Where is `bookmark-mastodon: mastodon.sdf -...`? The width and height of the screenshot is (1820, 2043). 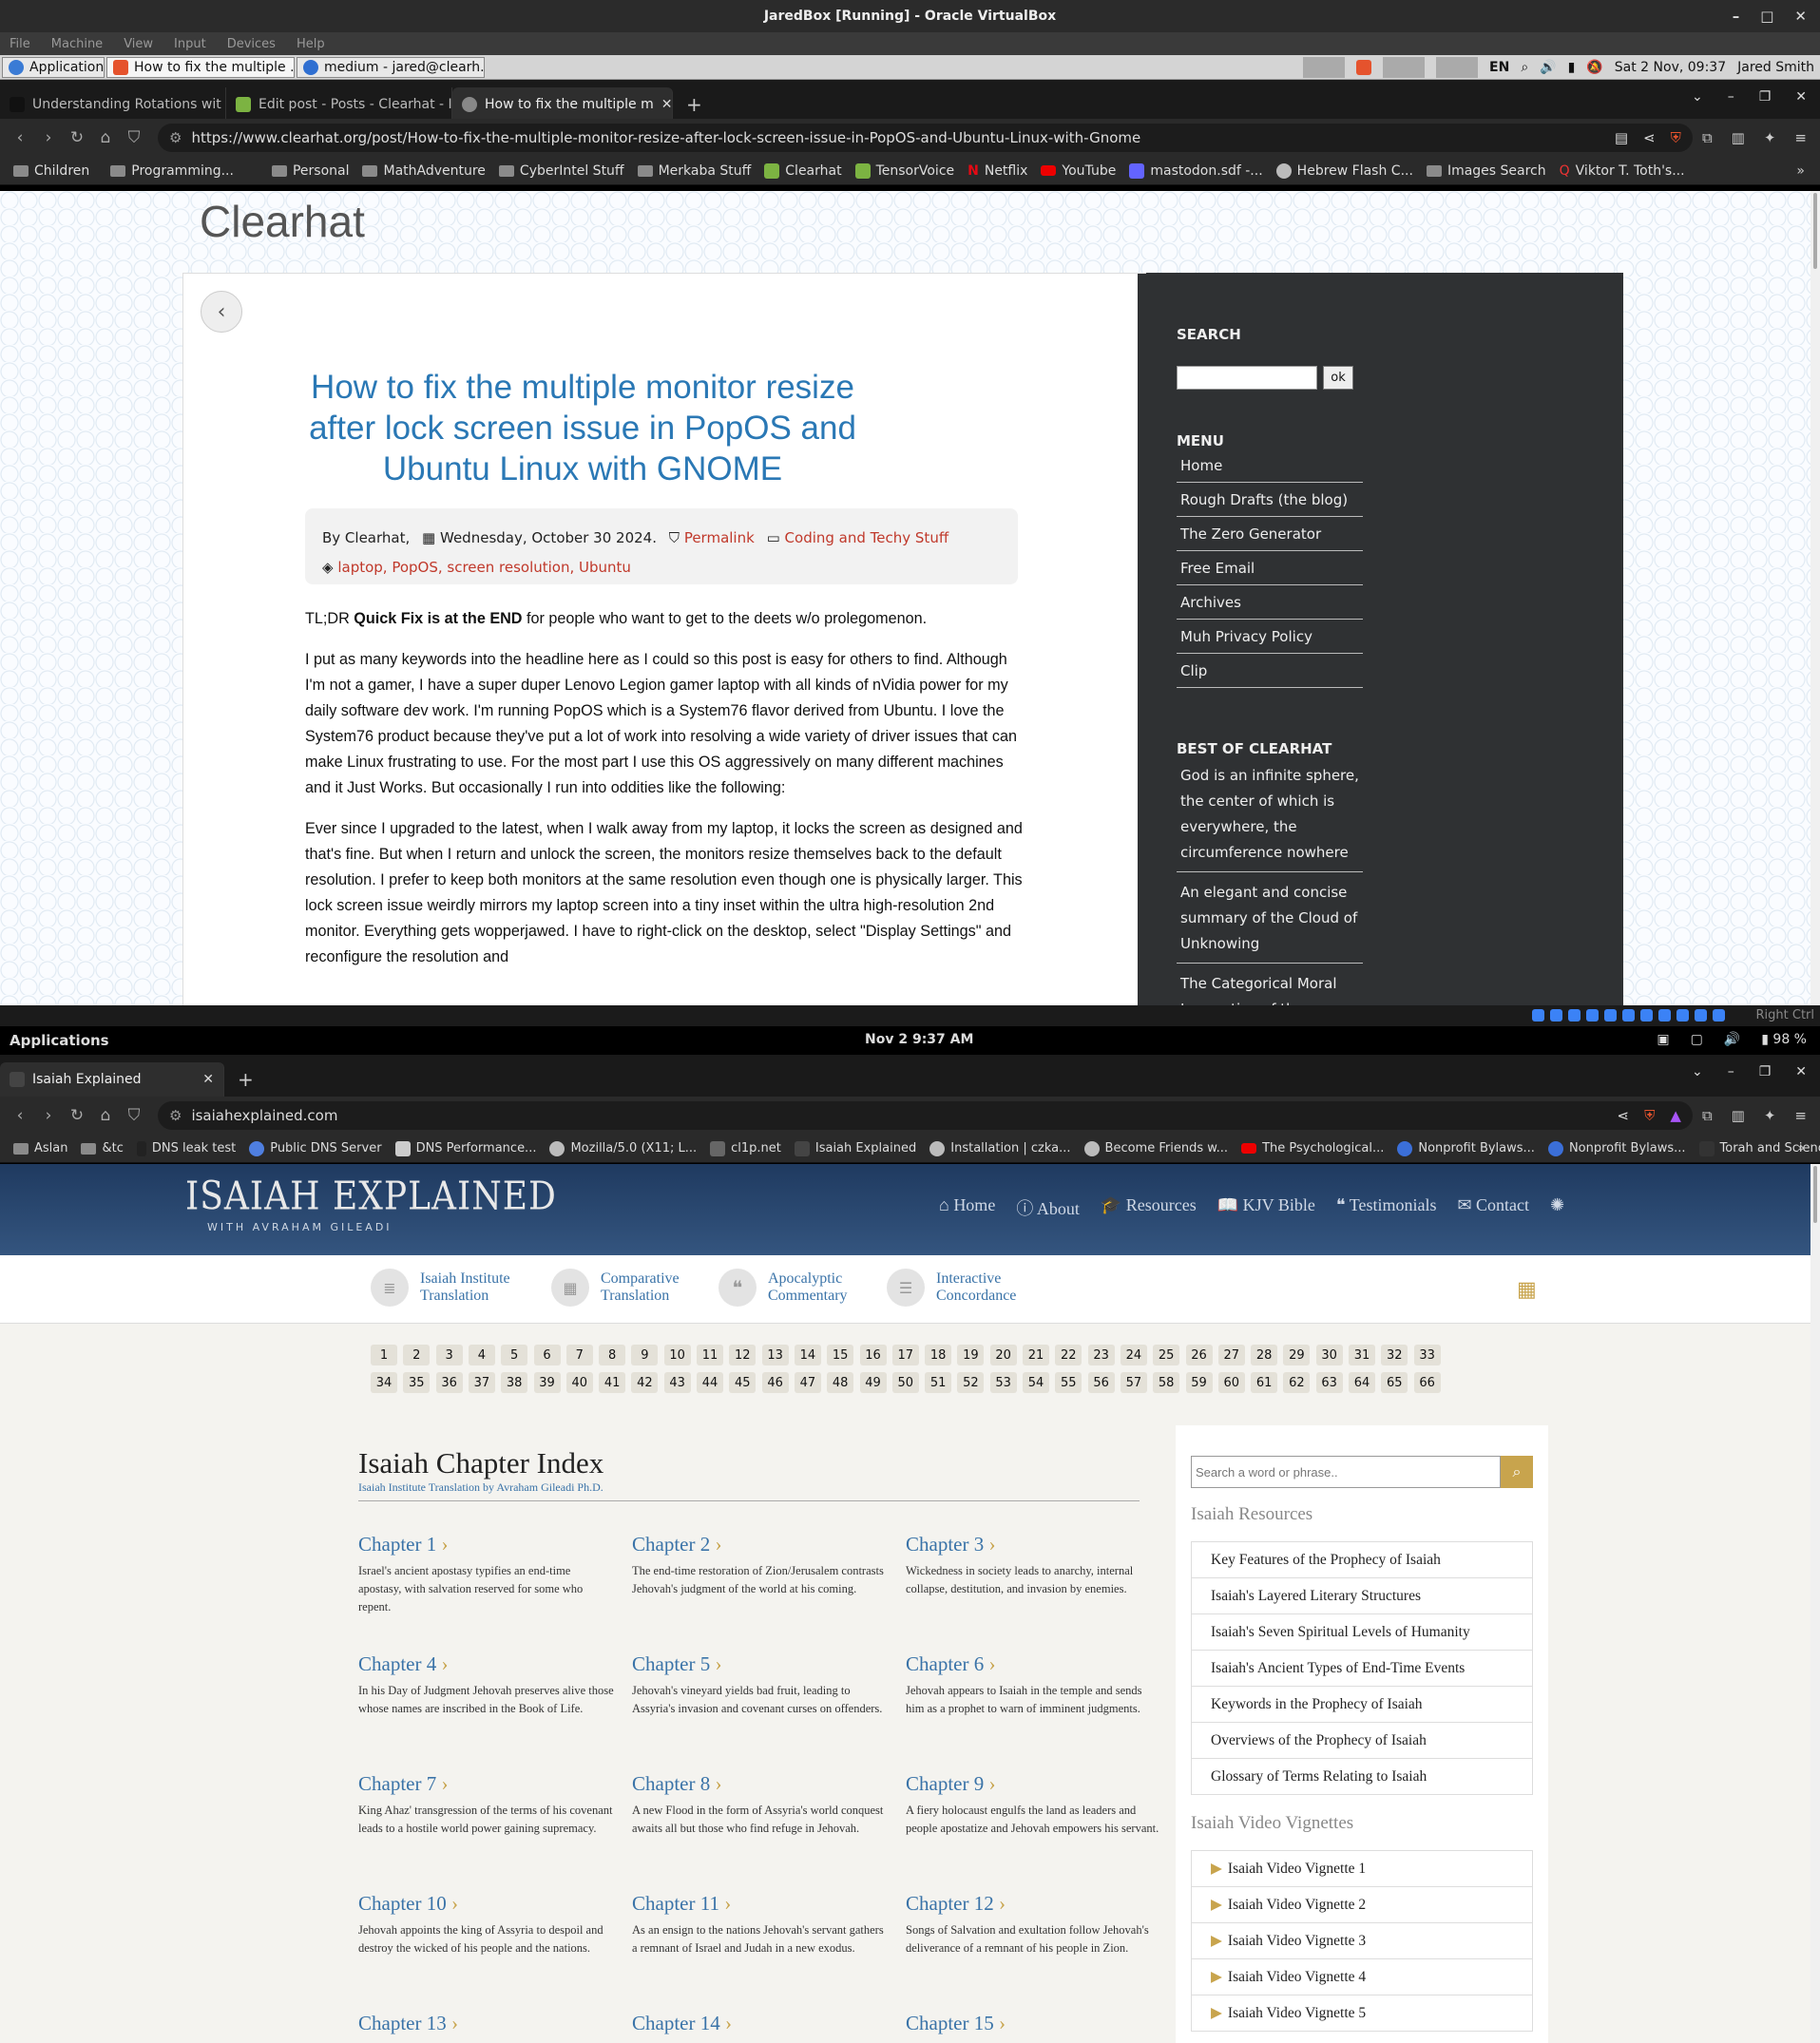
bookmark-mastodon: mastodon.sdf -... is located at coordinates (1196, 170).